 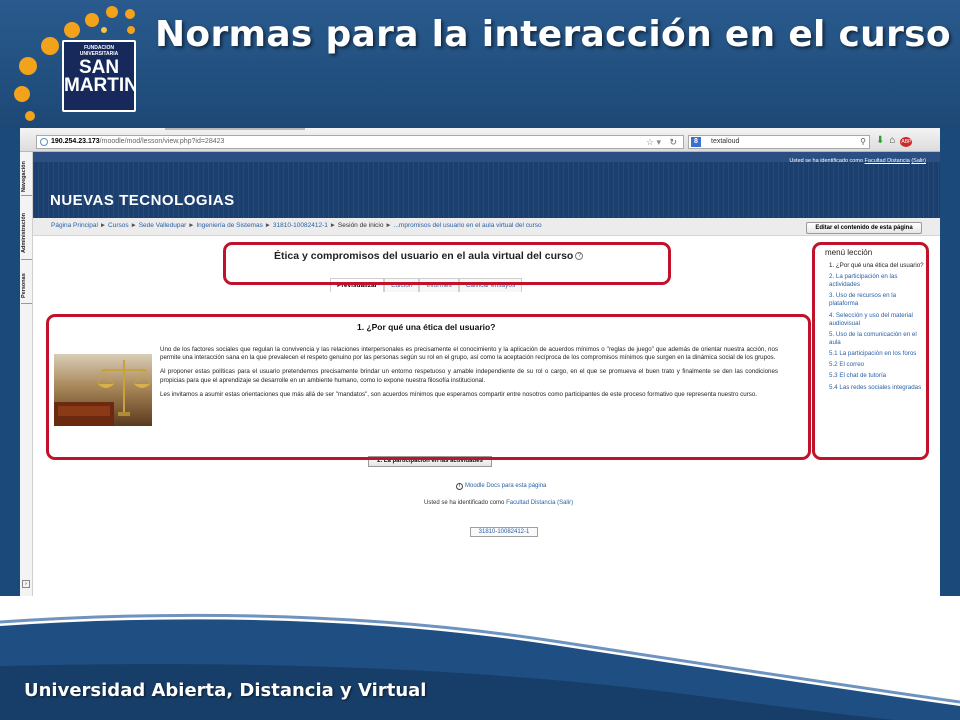 I want to click on breadcrumb-item: Ingeniería de Sistemas, so click(x=229, y=225).